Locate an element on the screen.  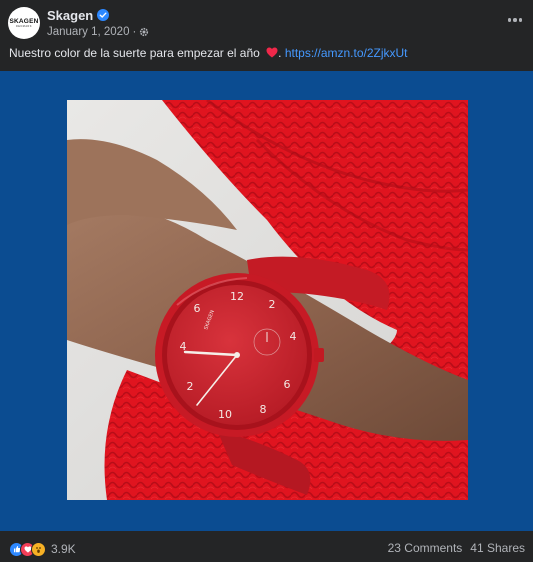
page-avatar: SKAGEN DENMARK is located at coordinates (24, 23).